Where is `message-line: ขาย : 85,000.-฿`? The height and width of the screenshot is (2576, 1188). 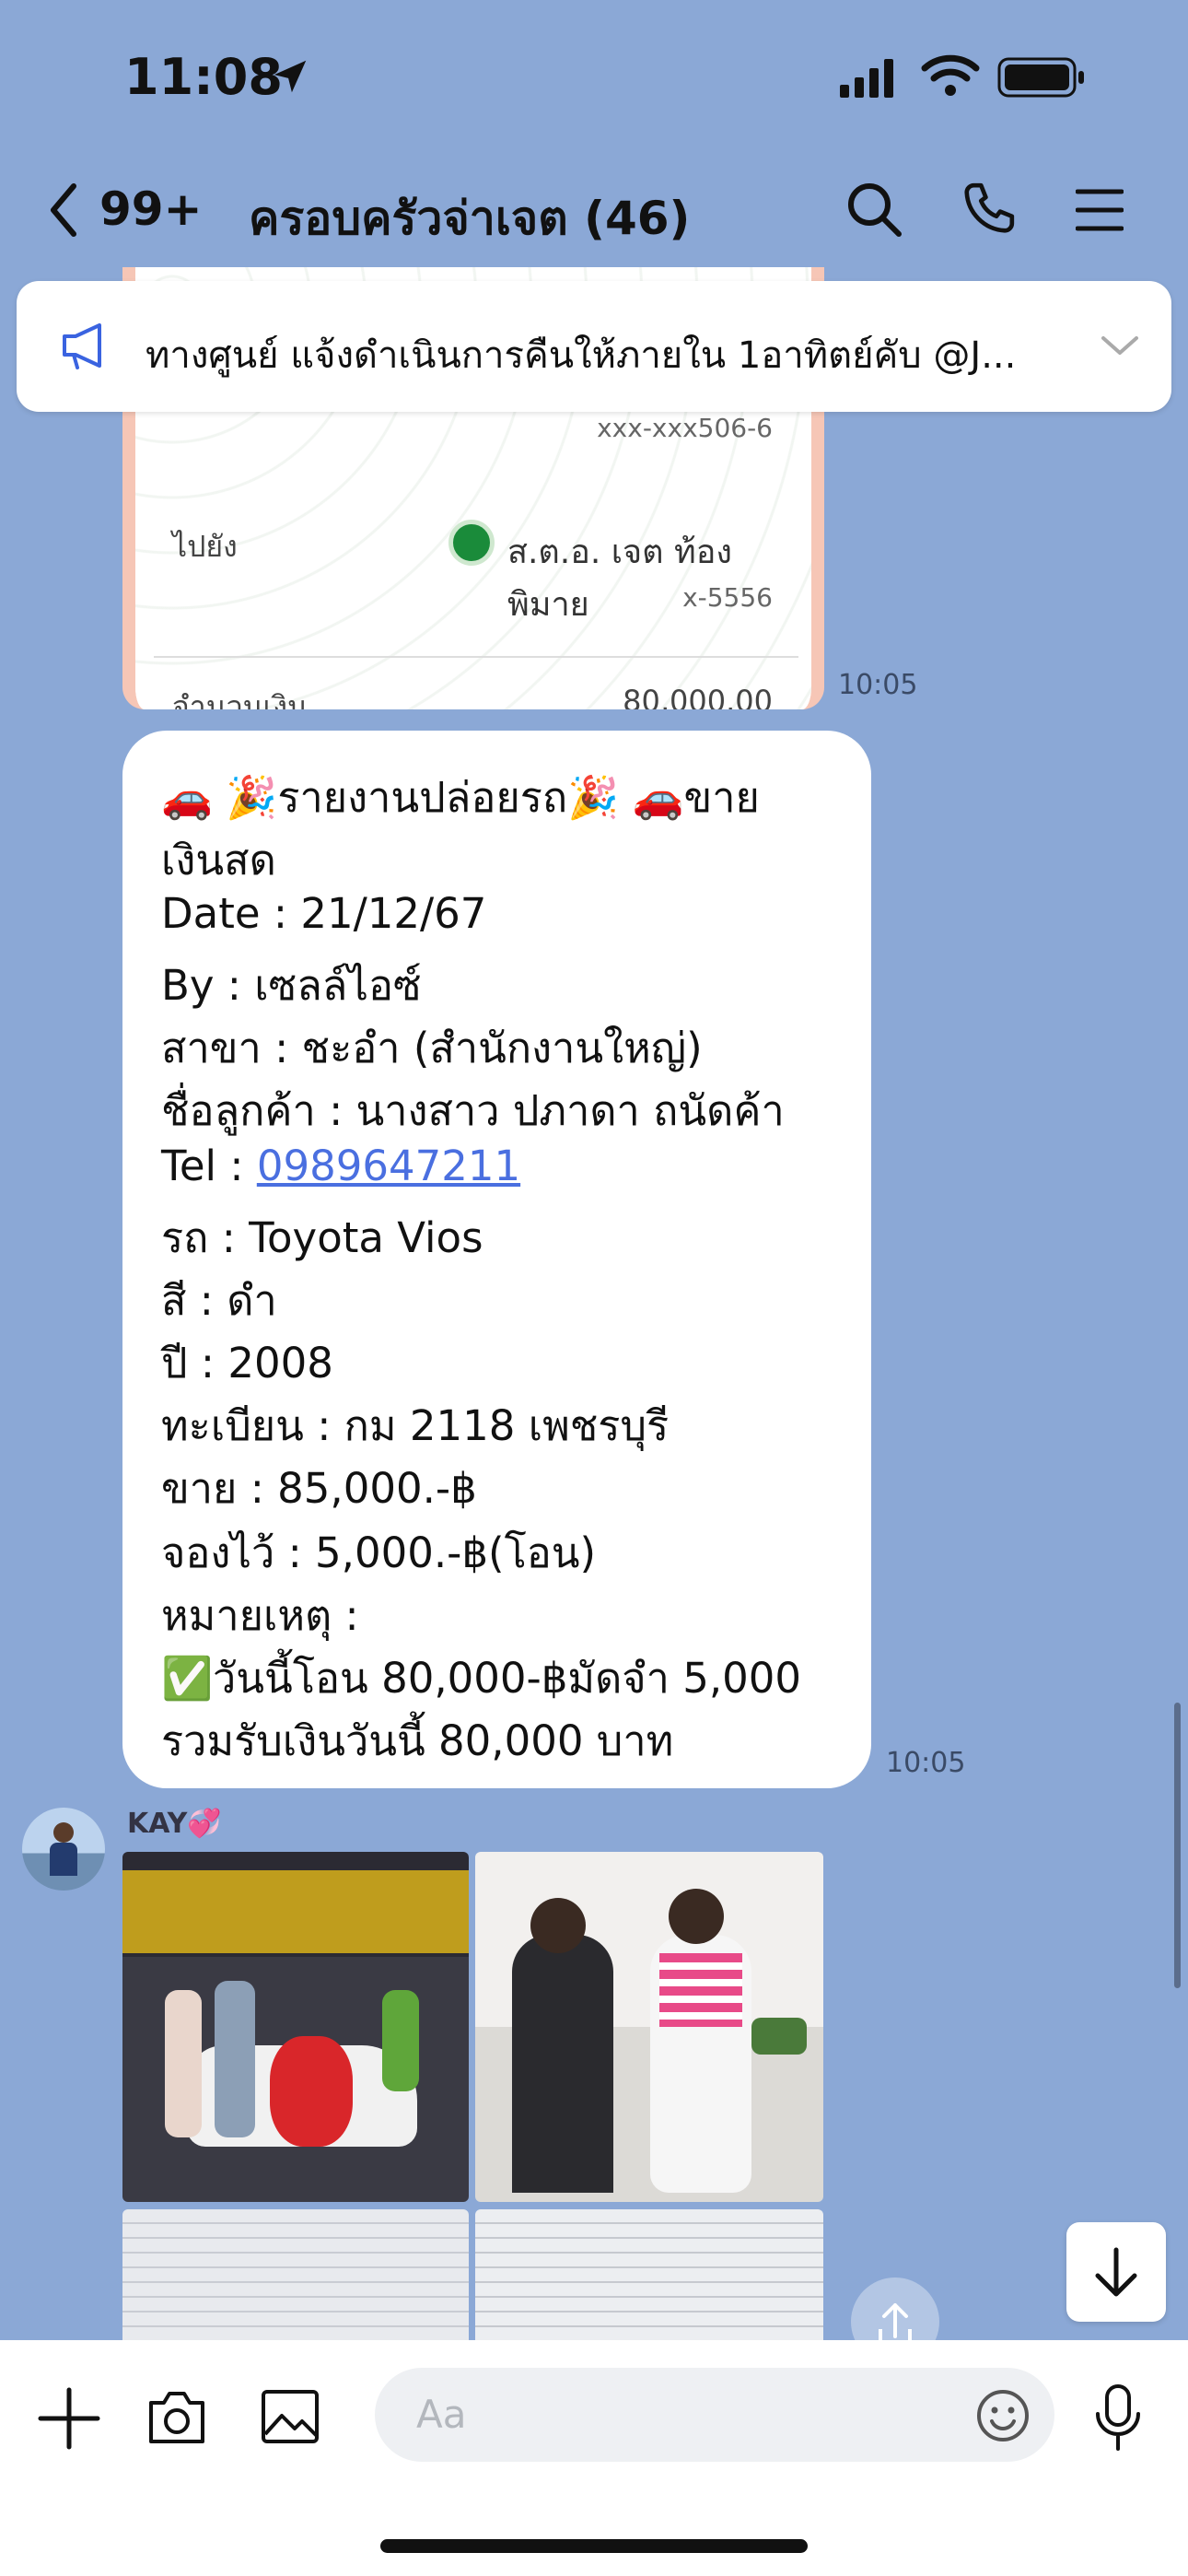
message-line: ขาย : 85,000.-฿ is located at coordinates (319, 1488).